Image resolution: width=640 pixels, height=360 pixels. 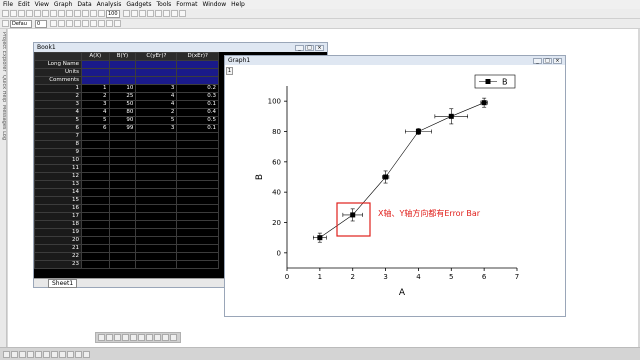 I want to click on data-cell: 0.5, so click(x=197, y=120).